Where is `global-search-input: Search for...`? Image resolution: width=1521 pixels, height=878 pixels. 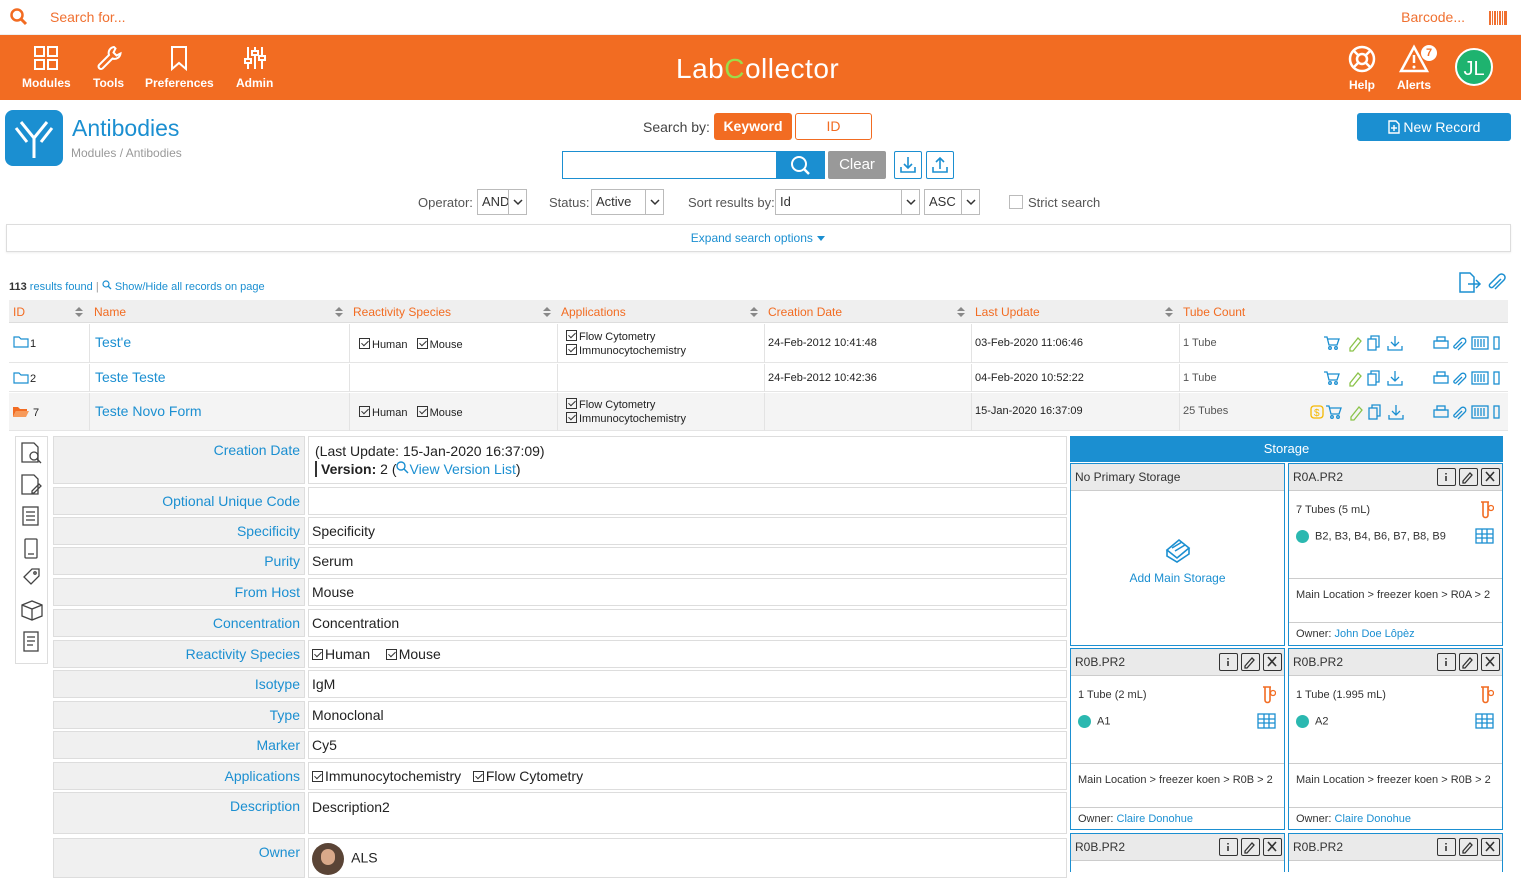
global-search-input: Search for... is located at coordinates (87, 17).